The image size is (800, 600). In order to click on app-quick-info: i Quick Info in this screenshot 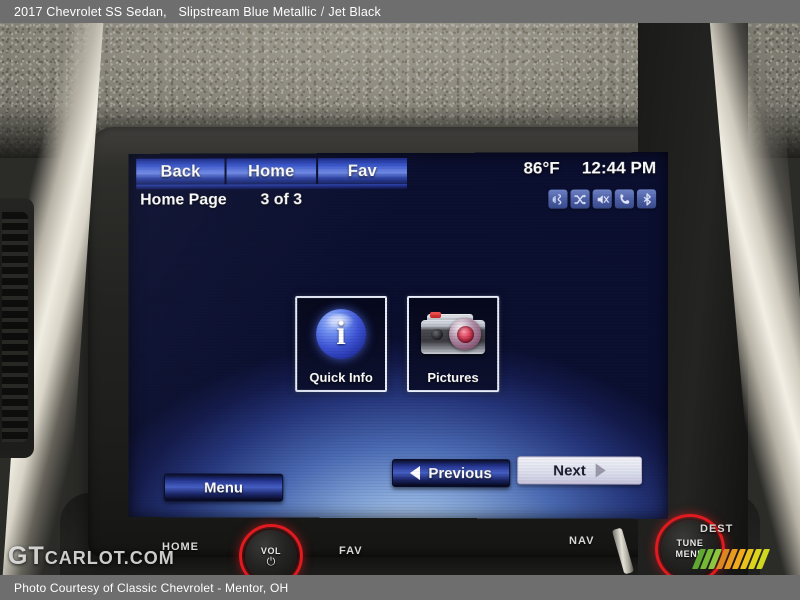, I will do `click(341, 344)`.